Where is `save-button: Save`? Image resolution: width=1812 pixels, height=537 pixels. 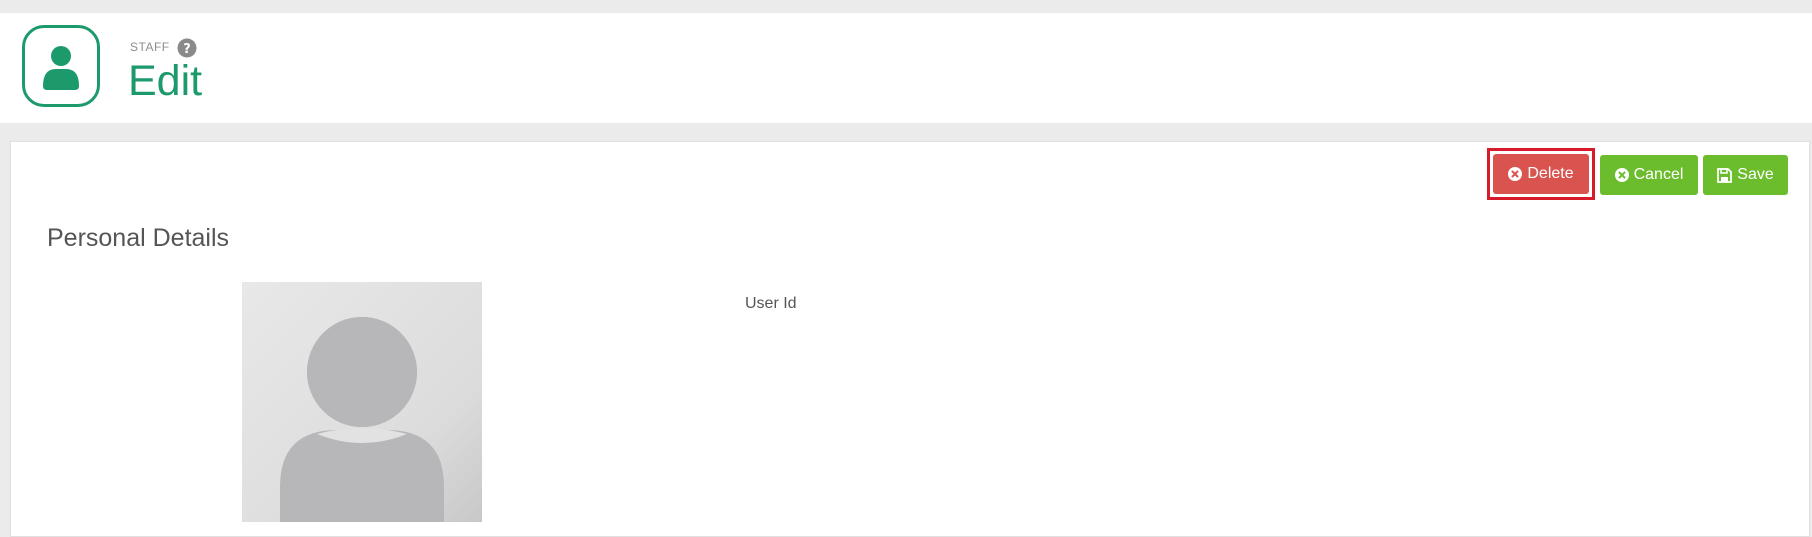 save-button: Save is located at coordinates (1745, 175).